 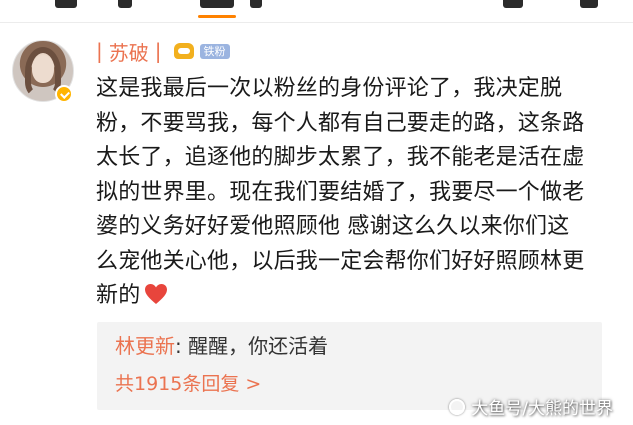 I want to click on heart-icon, so click(x=156, y=294).